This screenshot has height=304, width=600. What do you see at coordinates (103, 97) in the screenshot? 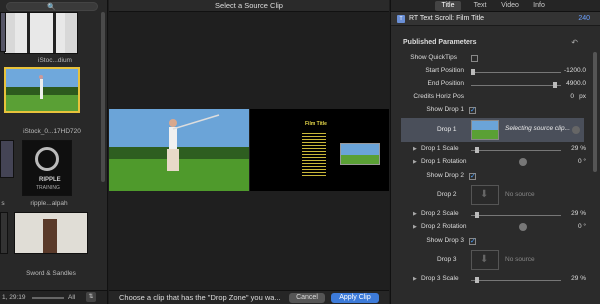
I see `browser-scrollbar` at bounding box center [103, 97].